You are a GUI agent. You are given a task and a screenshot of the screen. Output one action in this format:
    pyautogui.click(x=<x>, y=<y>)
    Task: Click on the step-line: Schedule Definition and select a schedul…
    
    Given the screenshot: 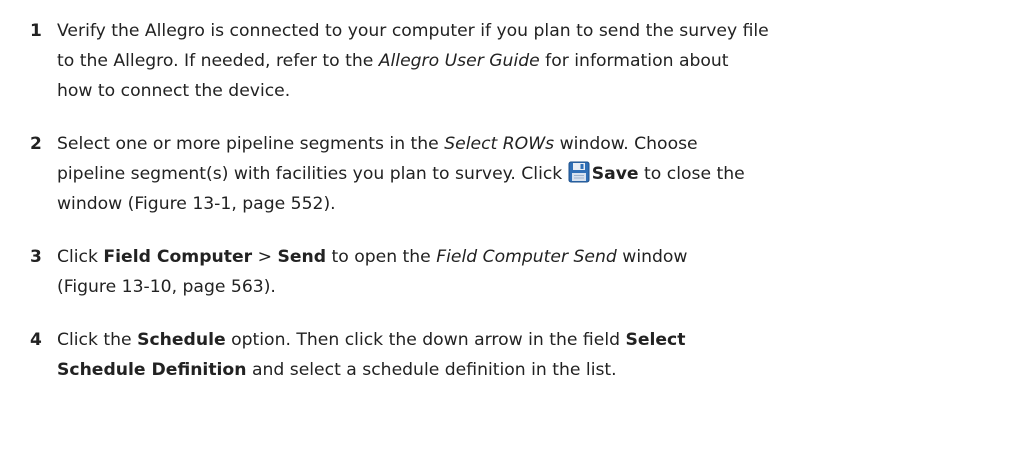 What is the action you would take?
    pyautogui.click(x=539, y=370)
    